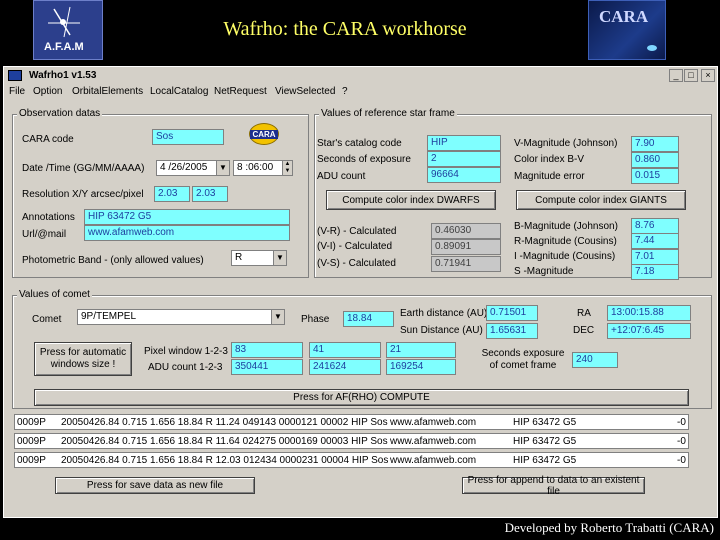  What do you see at coordinates (361, 397) in the screenshot?
I see `afrho-compute-button: Press for AF(RHO) COMPUTE` at bounding box center [361, 397].